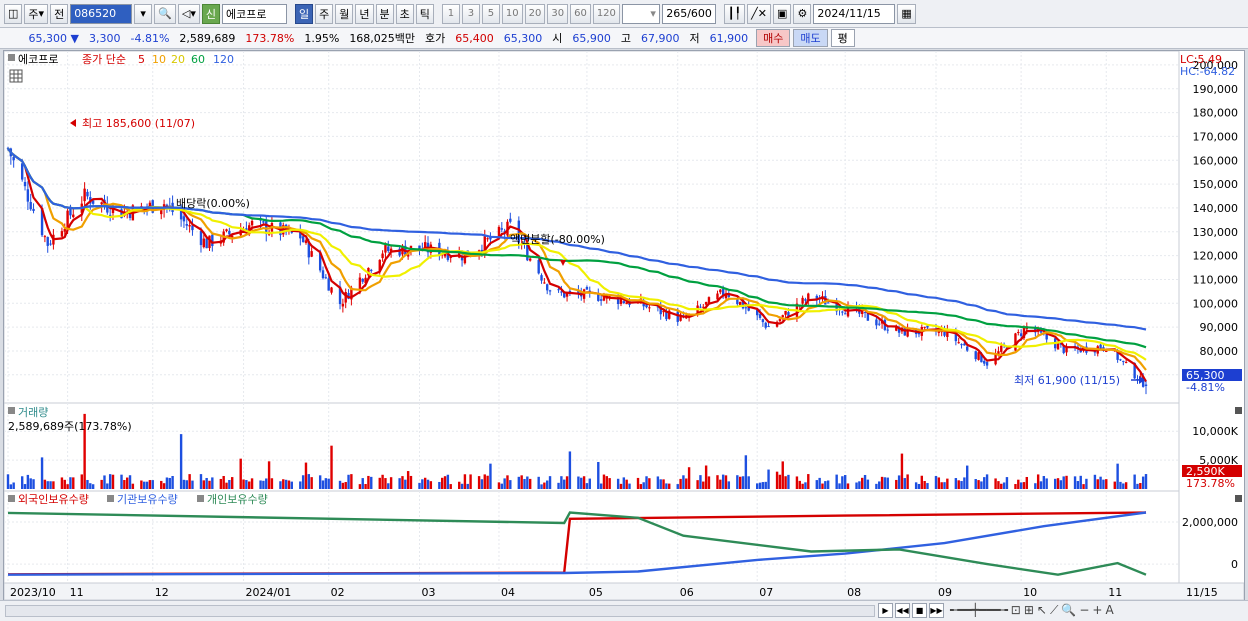 Image resolution: width=1248 pixels, height=621 pixels. I want to click on volume-legend-toggle-icon, so click(11, 410).